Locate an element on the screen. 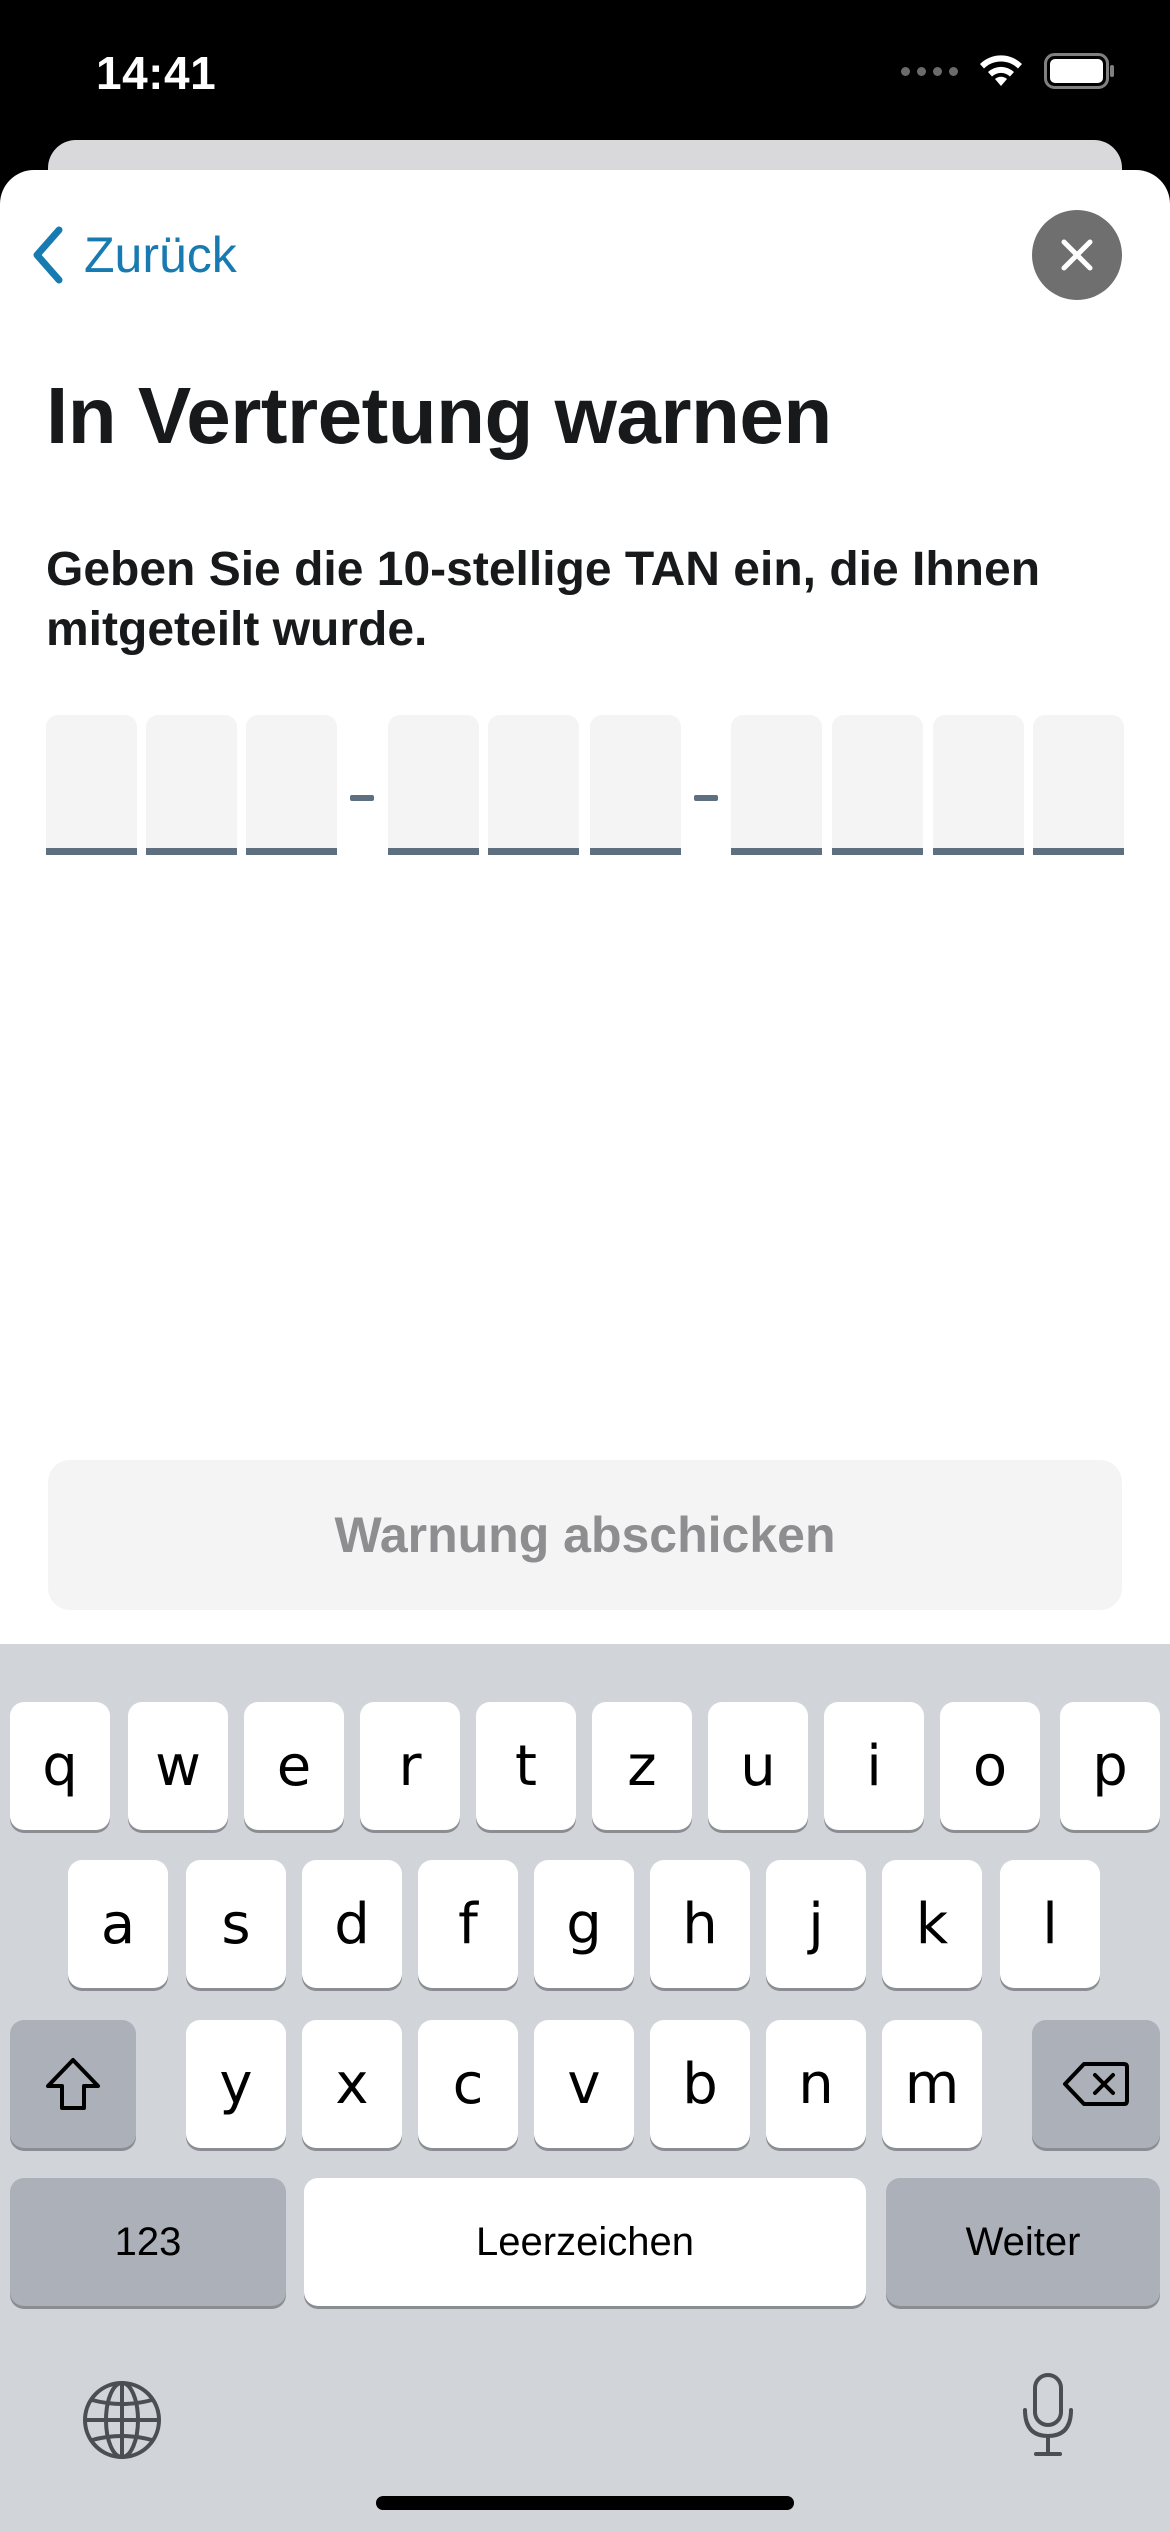  key-j: j is located at coordinates (816, 1924).